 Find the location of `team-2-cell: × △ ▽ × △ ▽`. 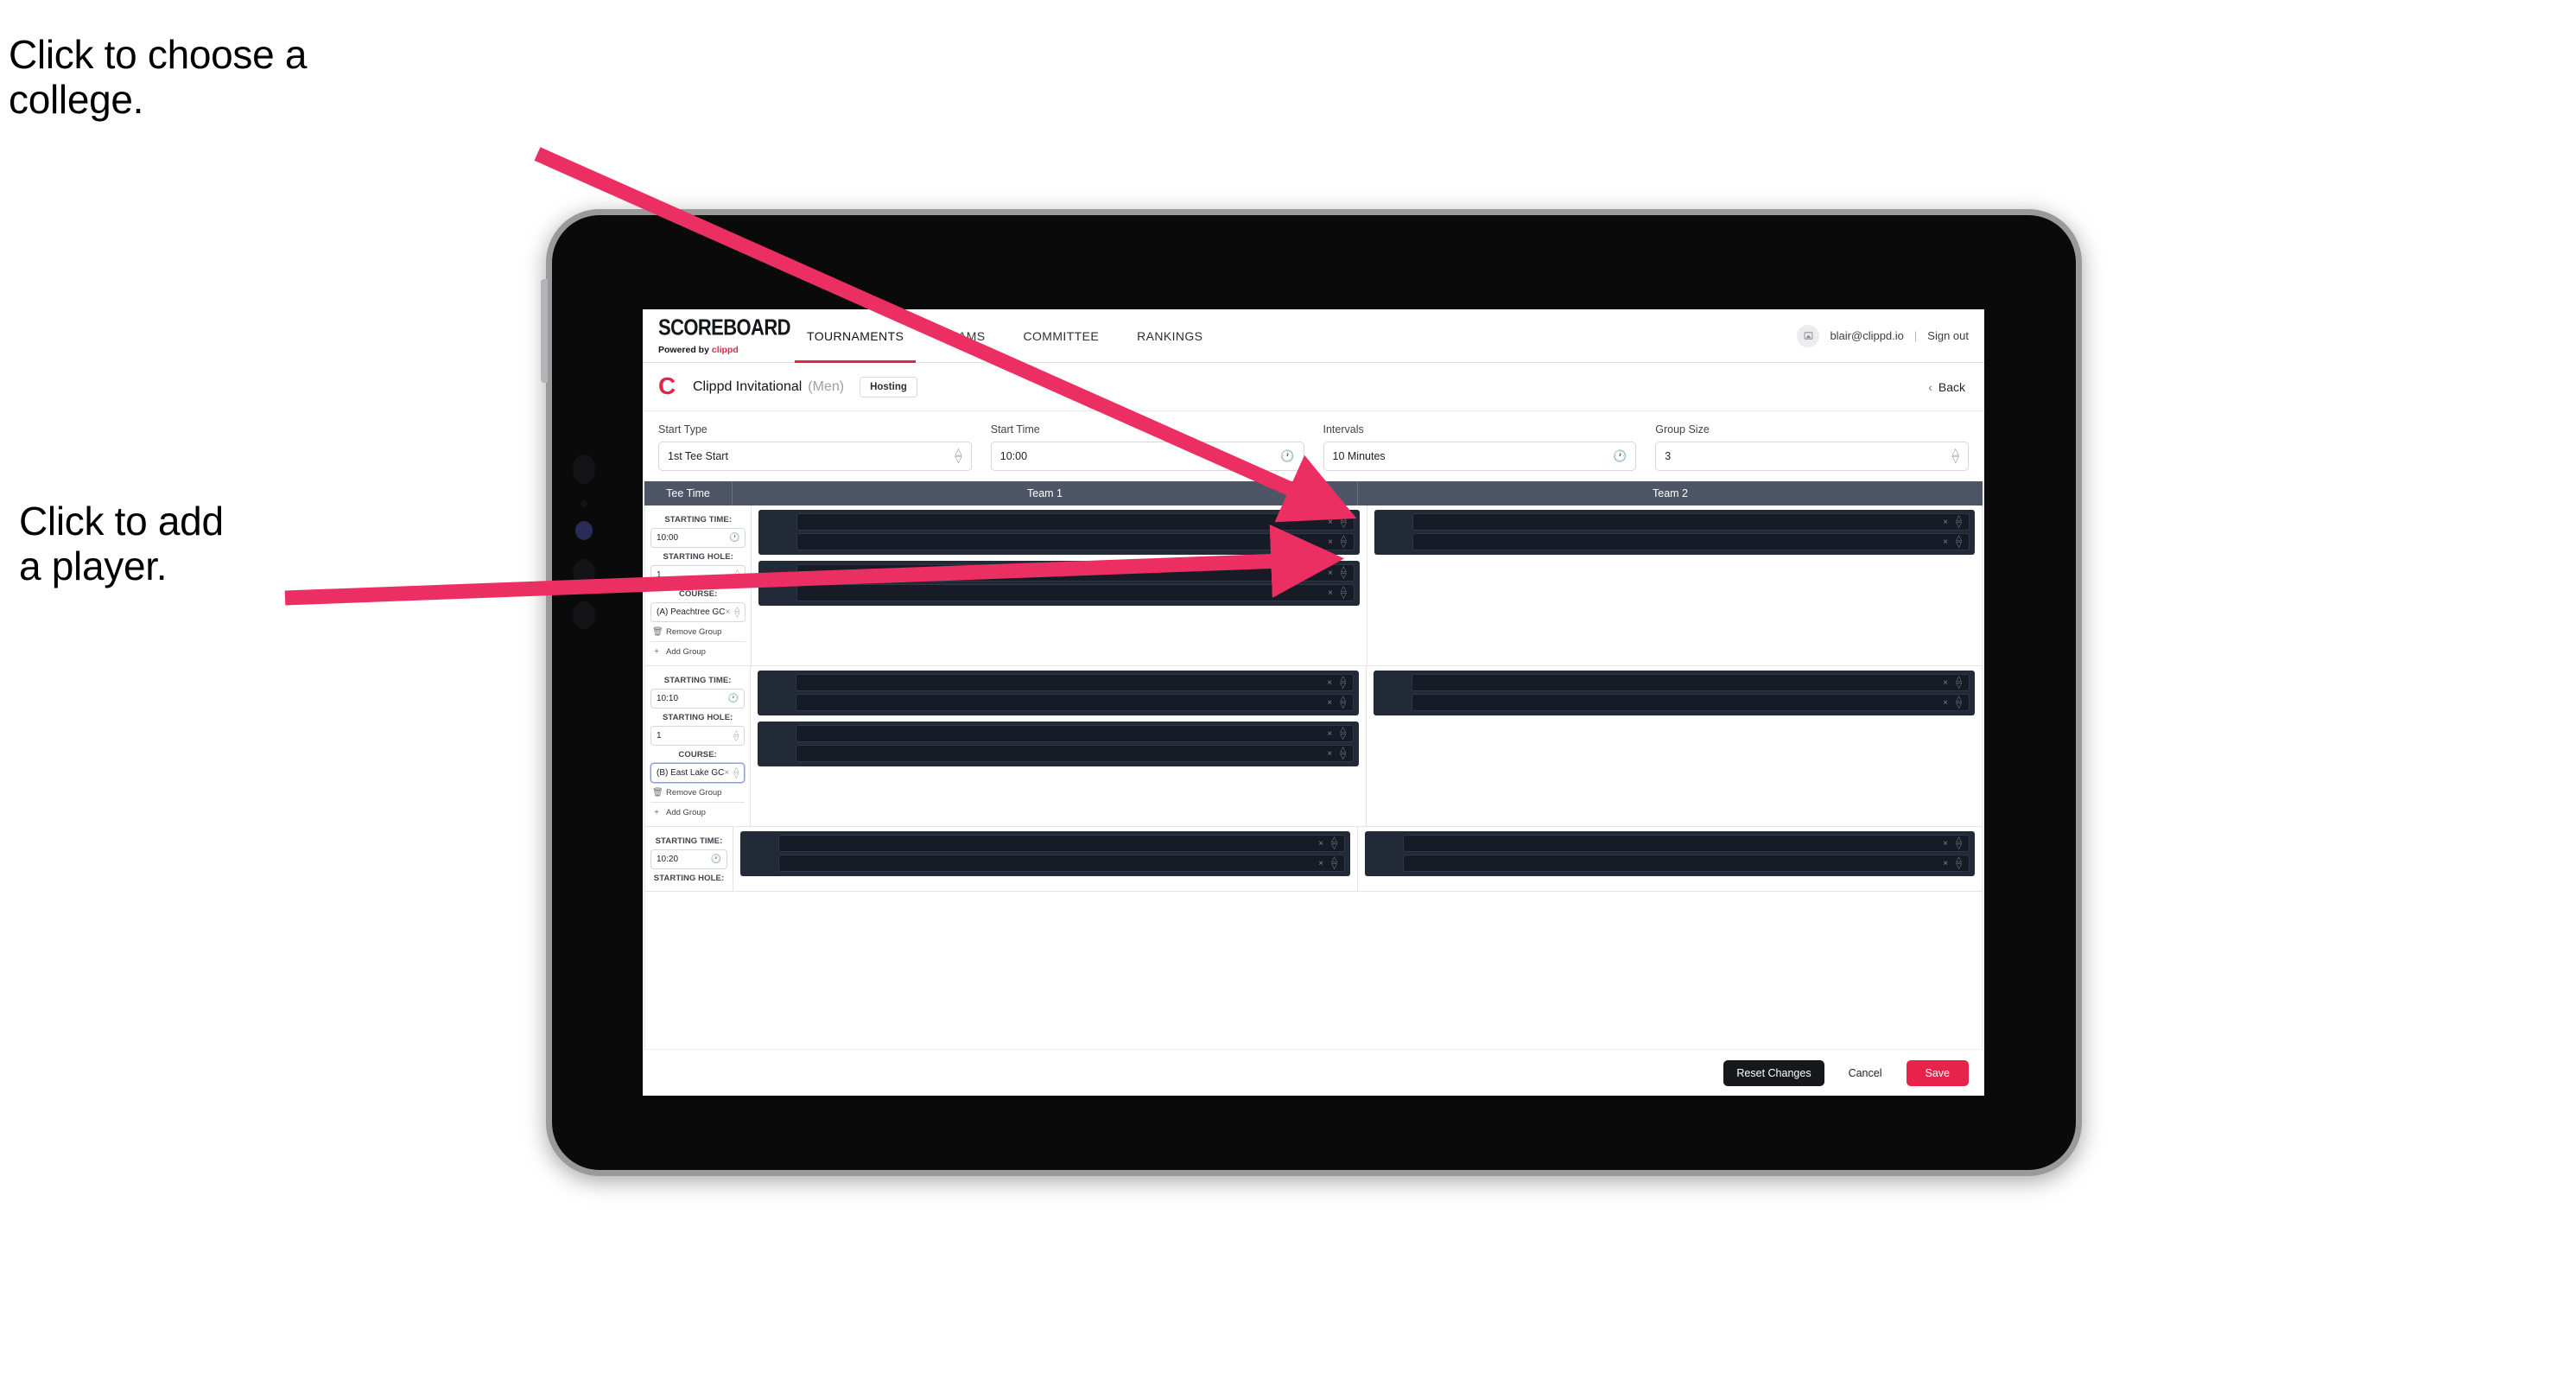

team-2-cell: × △ ▽ × △ ▽ is located at coordinates (1670, 859).